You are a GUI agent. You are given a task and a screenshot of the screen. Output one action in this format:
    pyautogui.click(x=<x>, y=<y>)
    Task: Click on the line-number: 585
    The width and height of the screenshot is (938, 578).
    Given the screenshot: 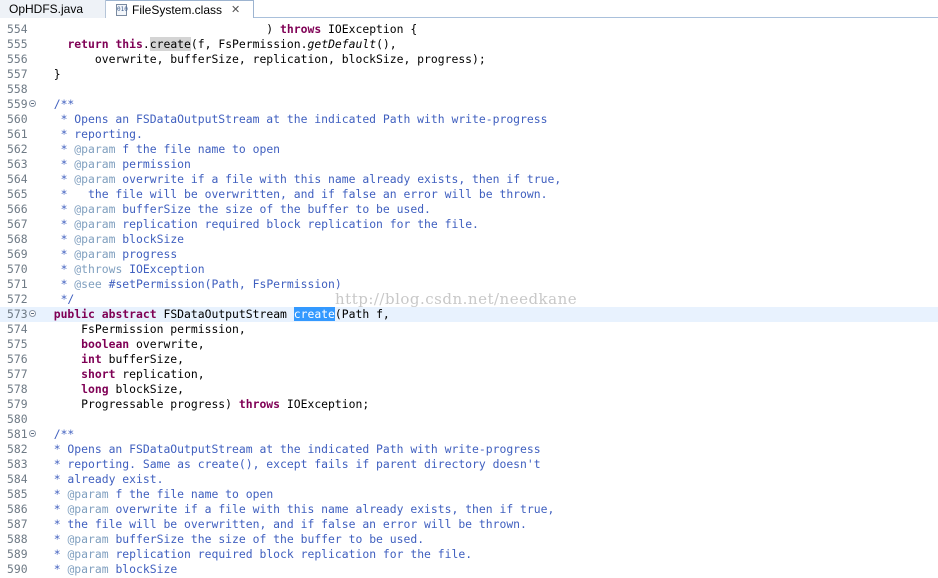 What is the action you would take?
    pyautogui.click(x=17, y=494)
    